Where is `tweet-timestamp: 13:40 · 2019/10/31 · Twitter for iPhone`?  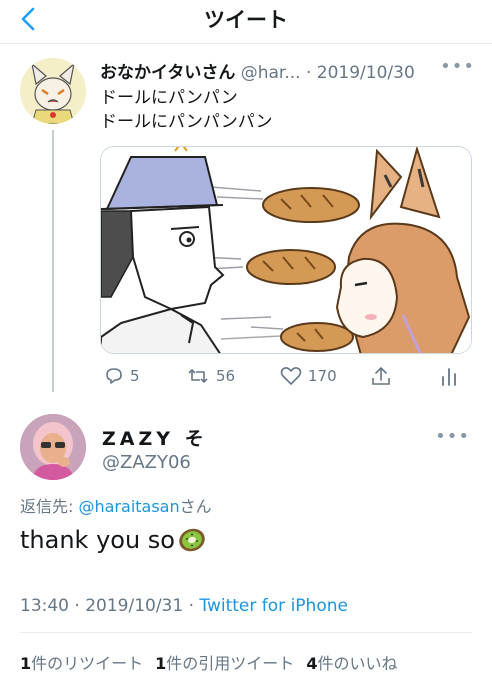
tweet-timestamp: 13:40 · 2019/10/31 · Twitter for iPhone is located at coordinates (184, 606).